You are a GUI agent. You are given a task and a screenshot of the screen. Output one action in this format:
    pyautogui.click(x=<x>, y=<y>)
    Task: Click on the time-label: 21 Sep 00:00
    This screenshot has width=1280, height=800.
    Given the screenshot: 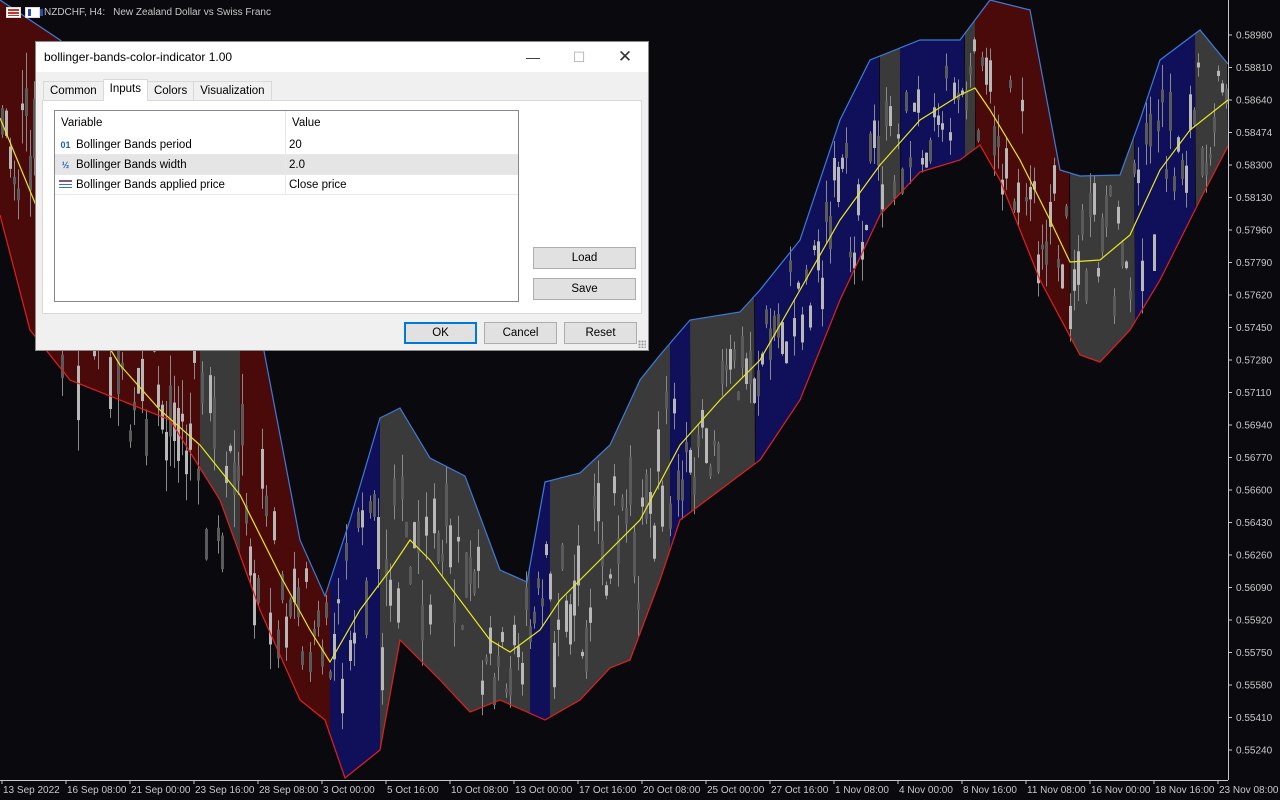 What is the action you would take?
    pyautogui.click(x=161, y=790)
    